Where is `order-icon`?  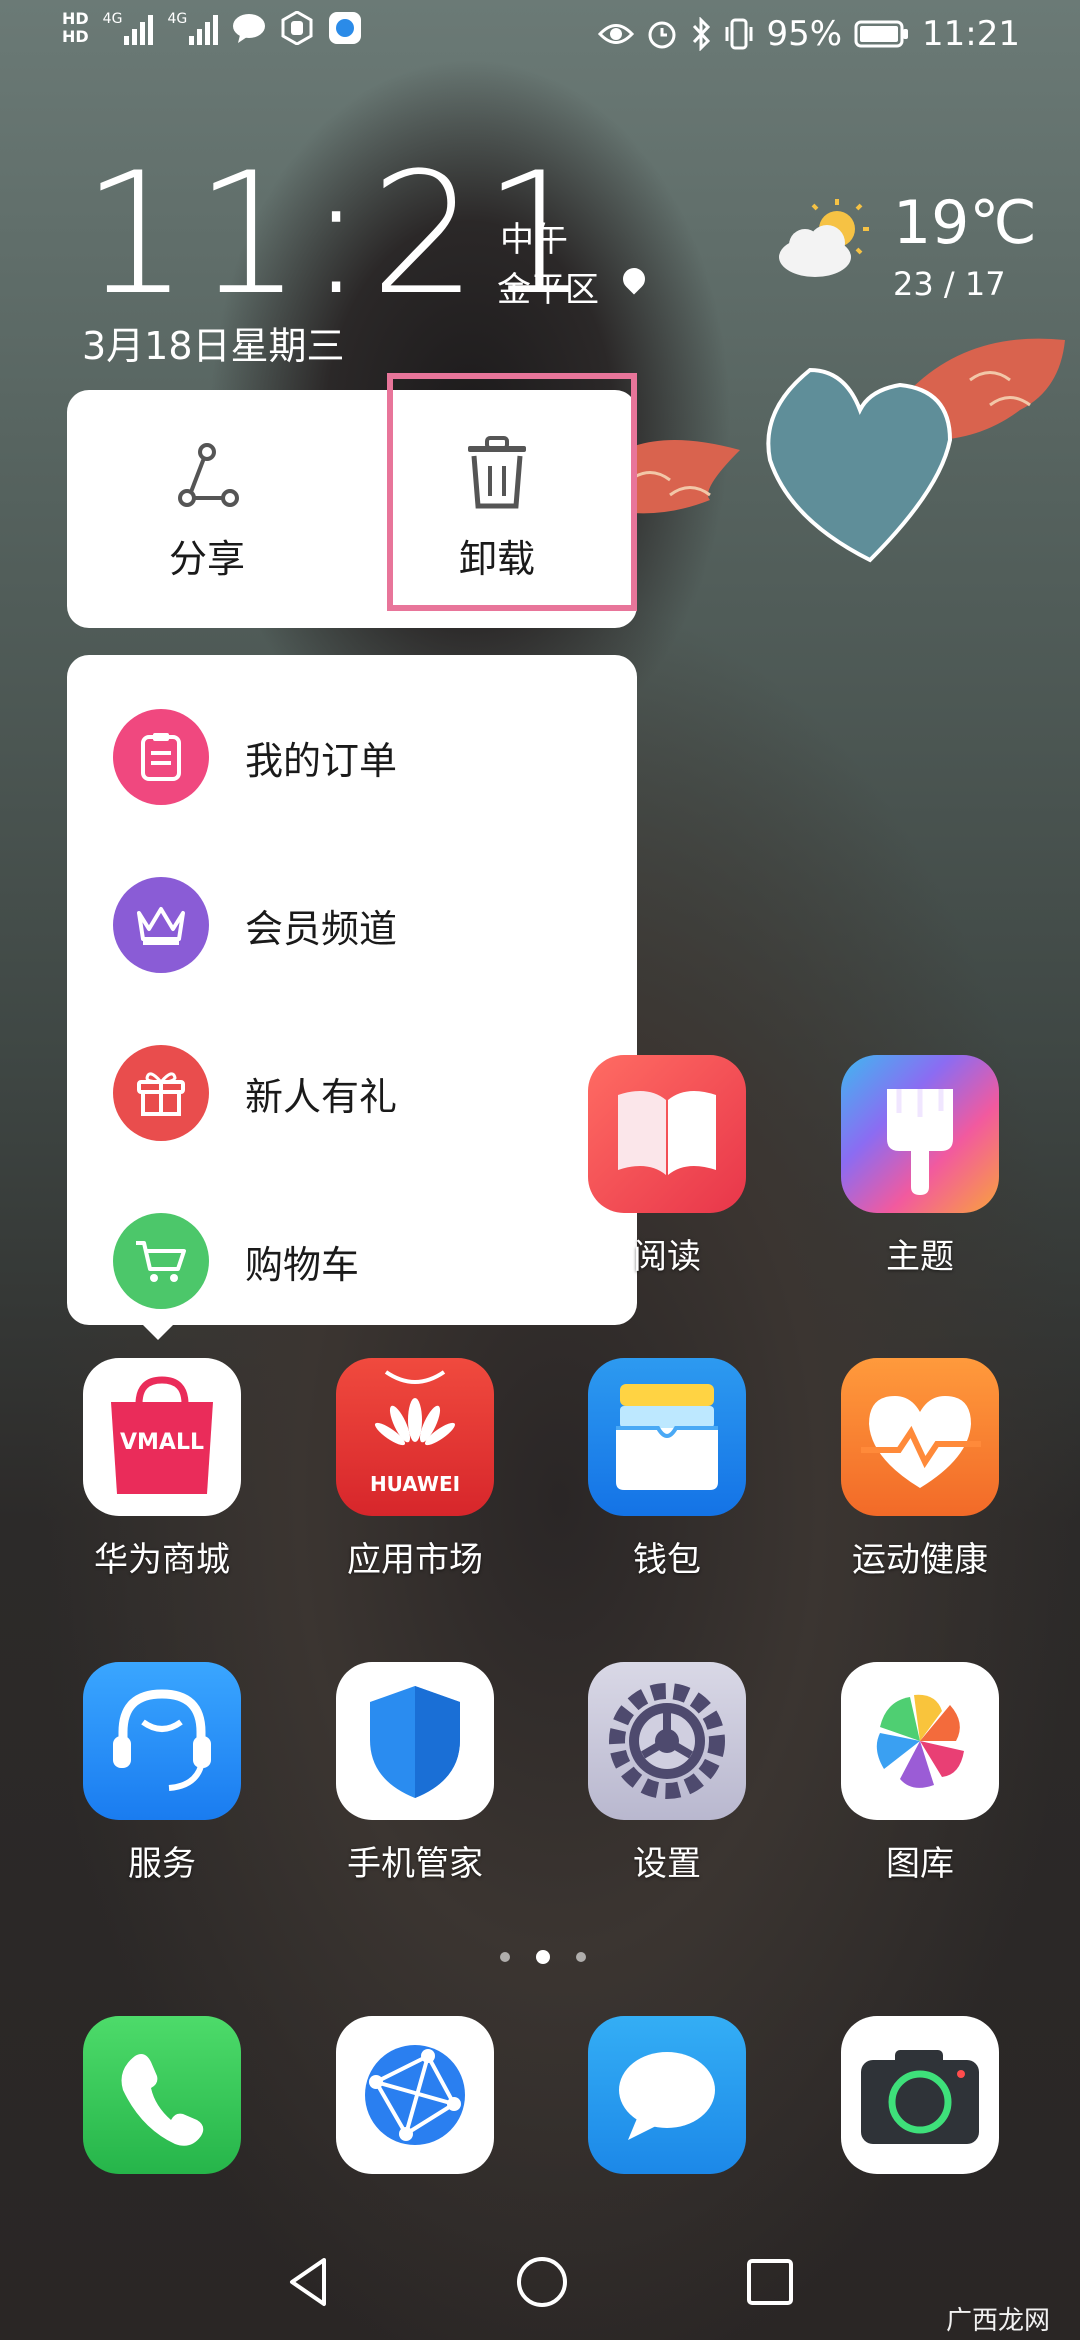
order-icon is located at coordinates (161, 757).